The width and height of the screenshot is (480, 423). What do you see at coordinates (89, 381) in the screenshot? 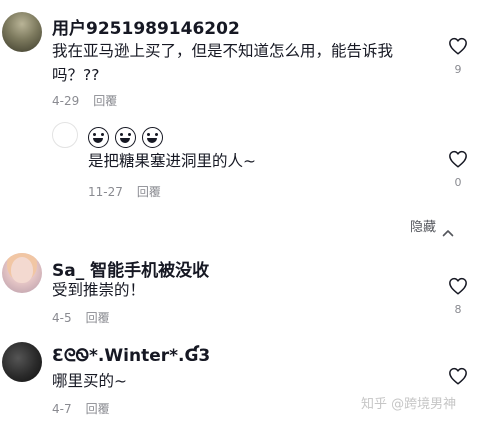
I see `comment-text: 哪里买的~` at bounding box center [89, 381].